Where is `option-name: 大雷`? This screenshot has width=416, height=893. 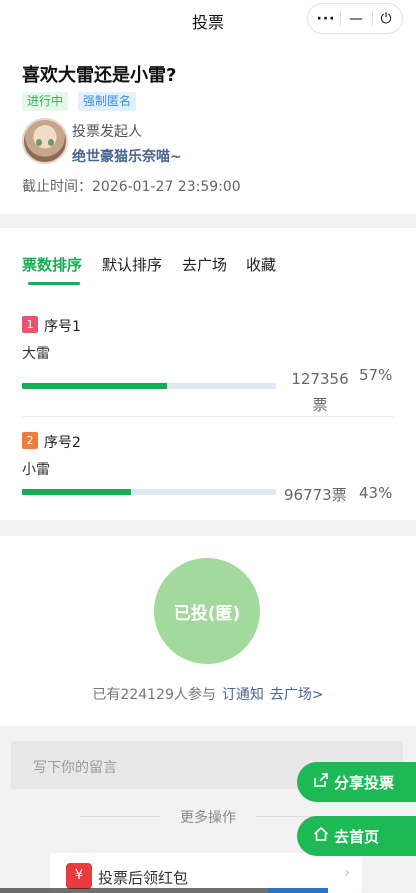 option-name: 大雷 is located at coordinates (36, 354).